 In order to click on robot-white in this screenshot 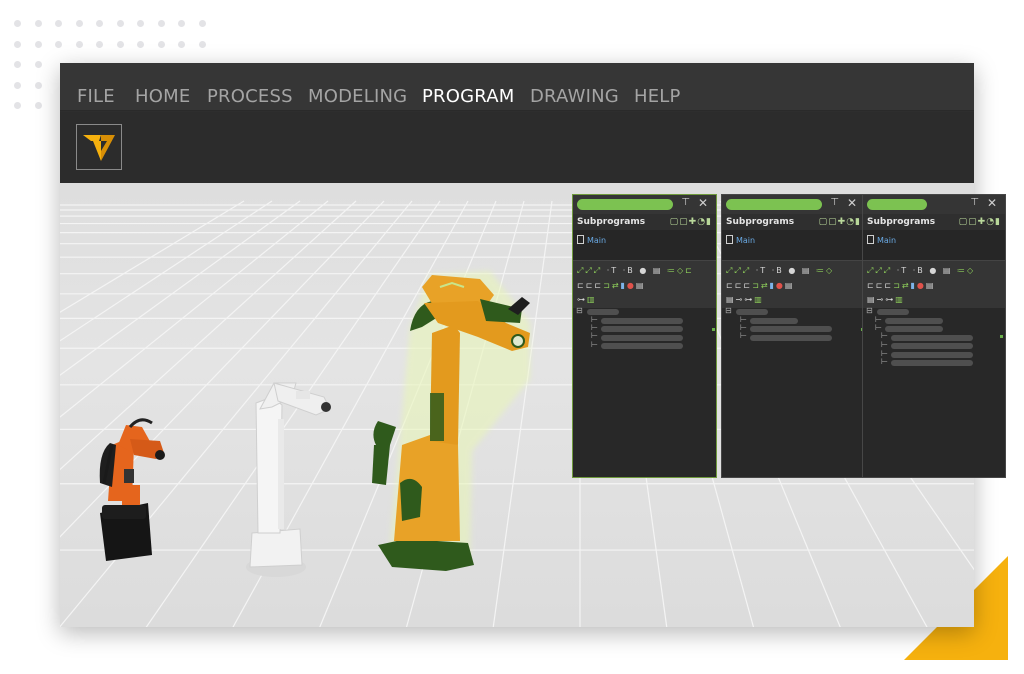, I will do `click(288, 479)`.